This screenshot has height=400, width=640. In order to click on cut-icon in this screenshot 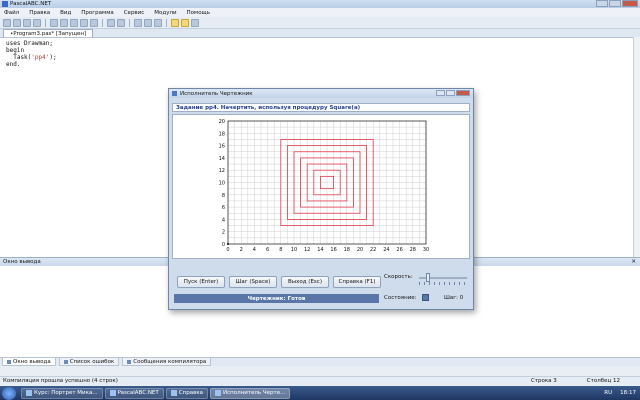, I will do `click(54, 22)`.